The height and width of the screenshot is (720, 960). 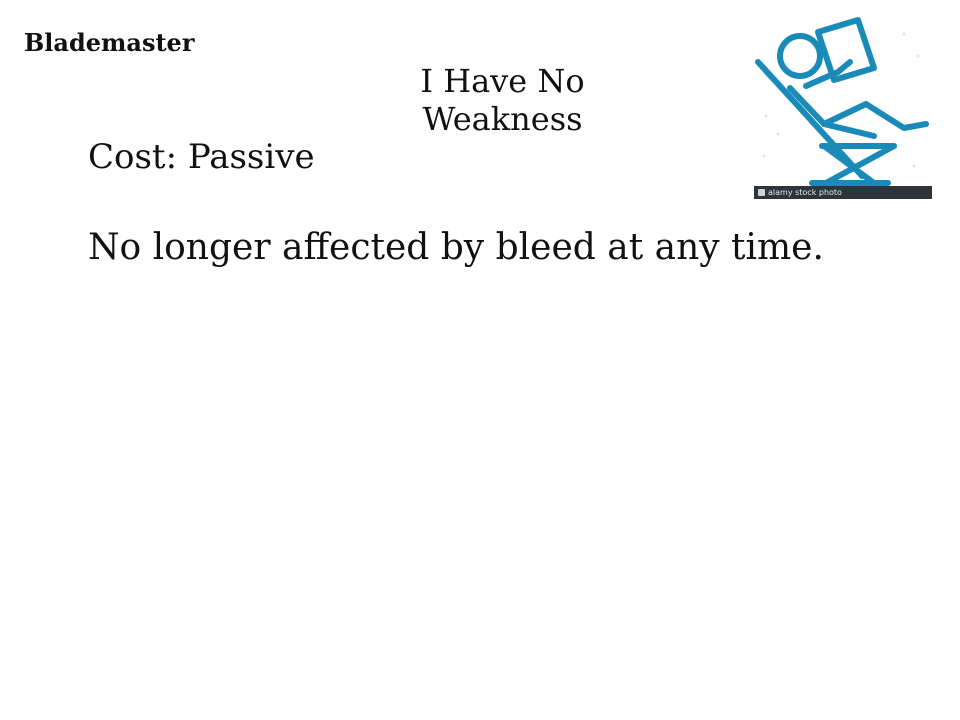 What do you see at coordinates (805, 192) in the screenshot?
I see `watermark-text: alamy stock photo` at bounding box center [805, 192].